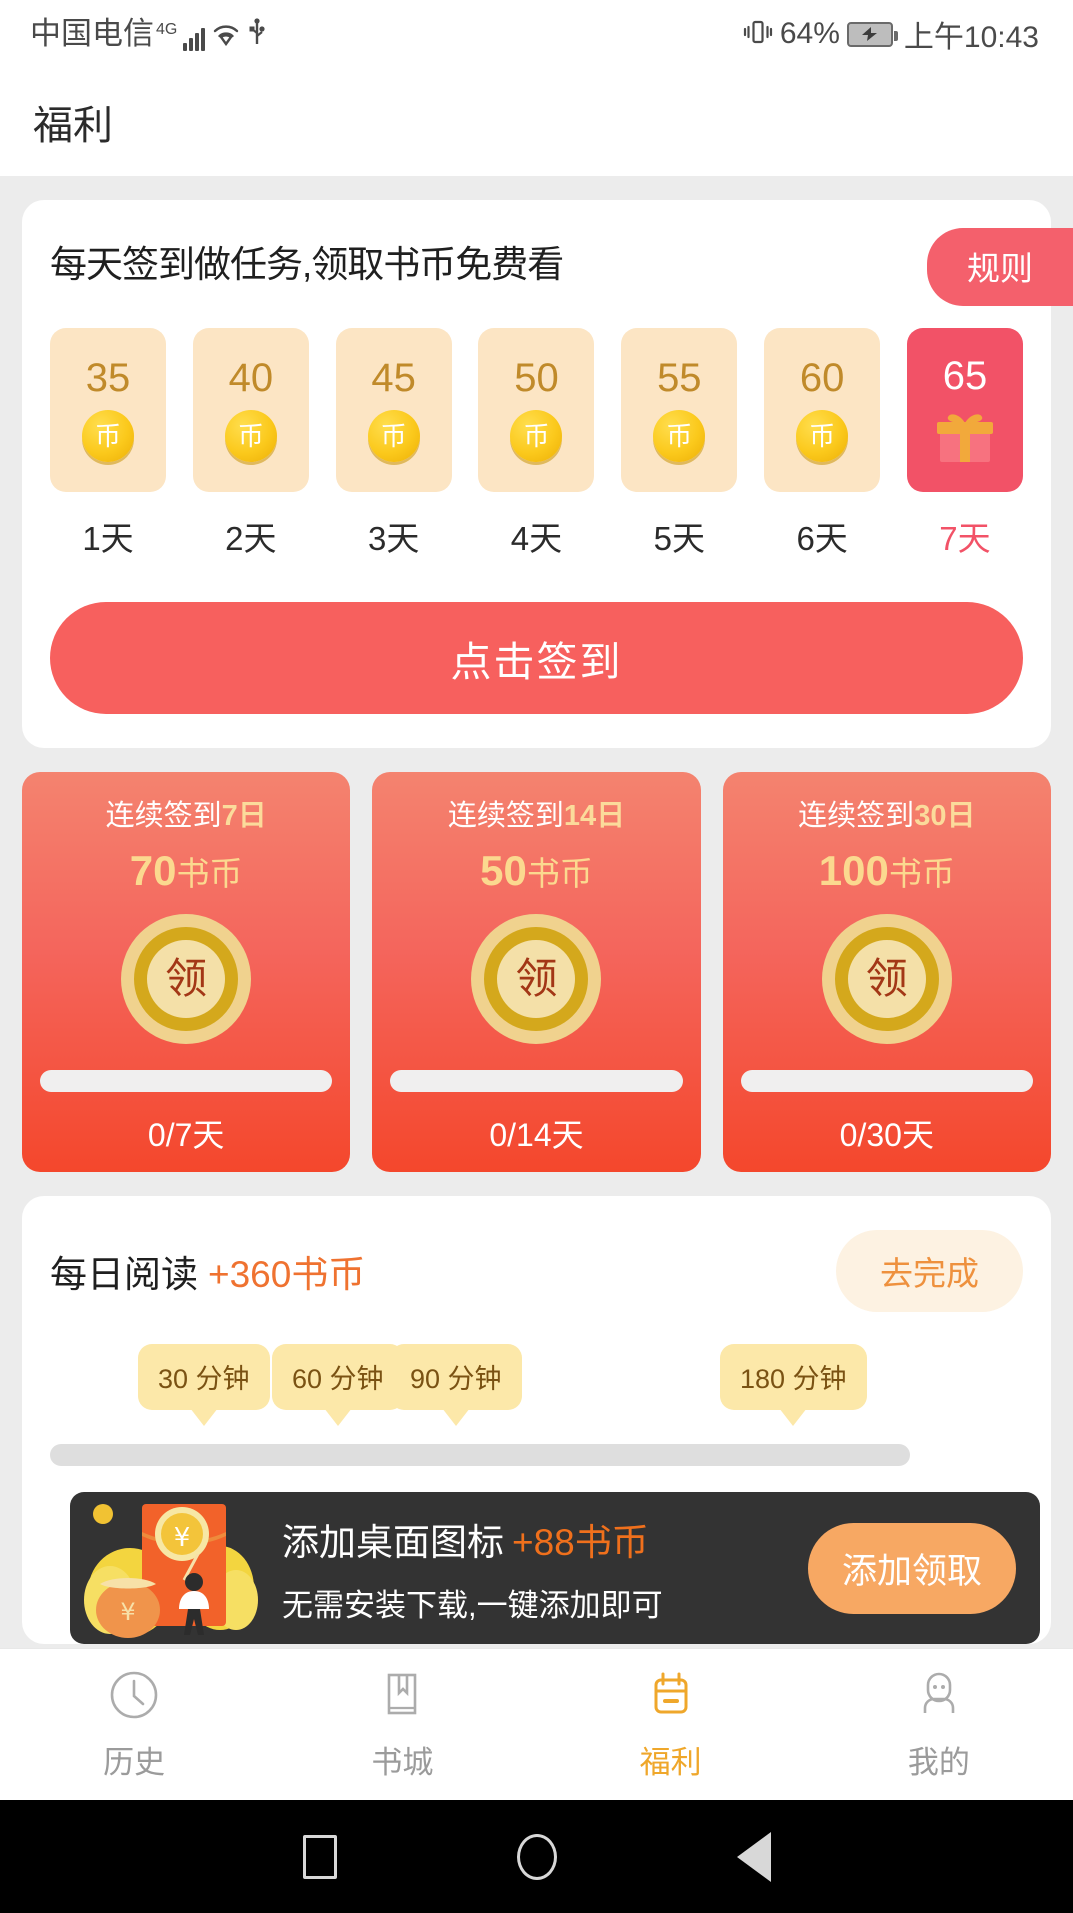 Image resolution: width=1073 pixels, height=1913 pixels. What do you see at coordinates (1000, 267) in the screenshot?
I see `rules-button: 规则` at bounding box center [1000, 267].